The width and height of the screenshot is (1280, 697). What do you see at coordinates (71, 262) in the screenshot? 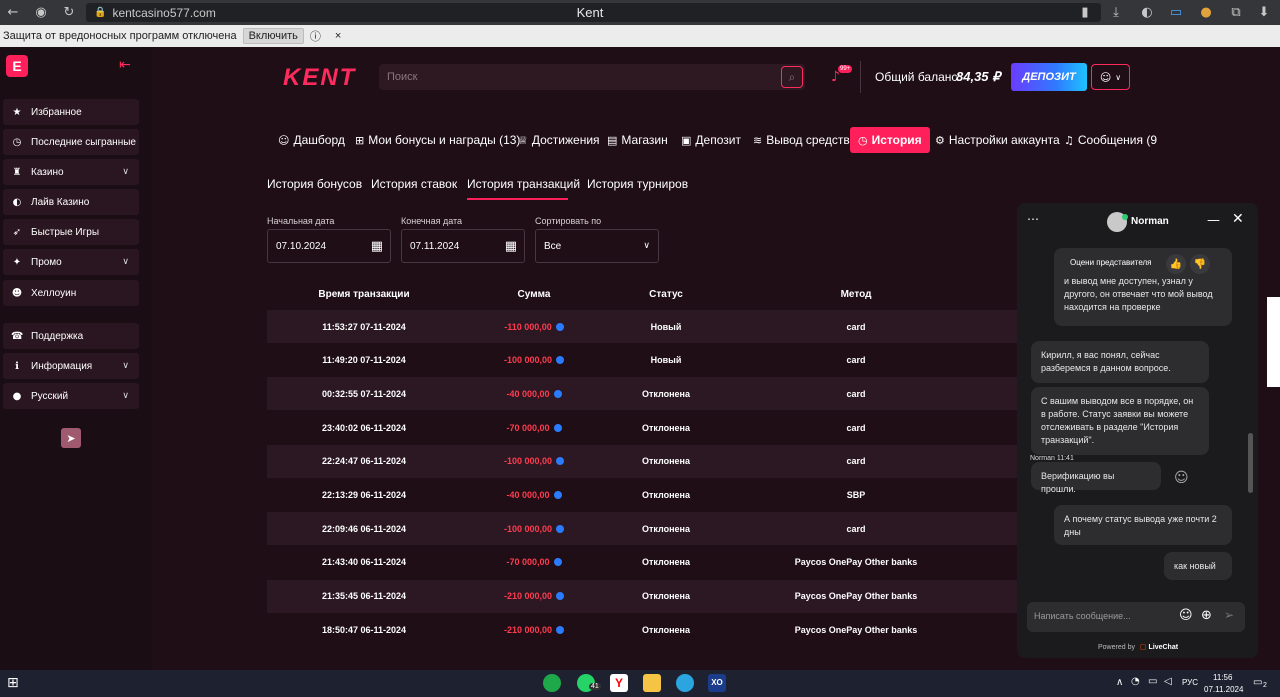
I see `sidebar-item: ✦ Промо ∨` at bounding box center [71, 262].